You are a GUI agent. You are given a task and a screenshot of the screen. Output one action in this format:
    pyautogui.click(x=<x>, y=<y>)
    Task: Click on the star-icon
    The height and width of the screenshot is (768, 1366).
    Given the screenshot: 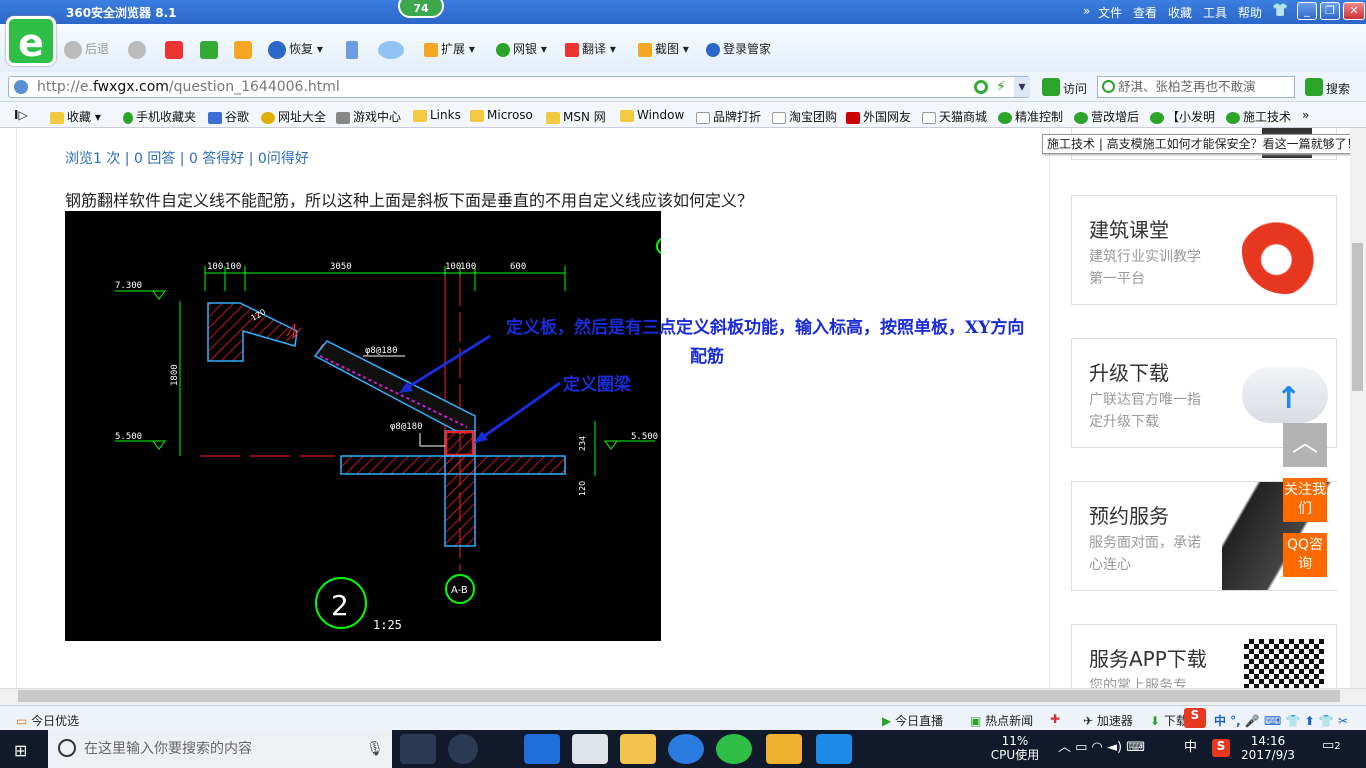 What is the action you would take?
    pyautogui.click(x=57, y=117)
    